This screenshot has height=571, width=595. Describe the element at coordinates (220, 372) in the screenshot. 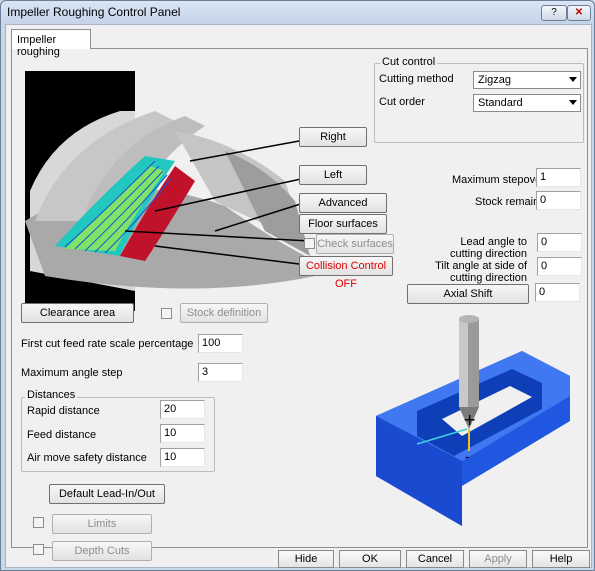

I see `max-angle-input: 3` at that location.